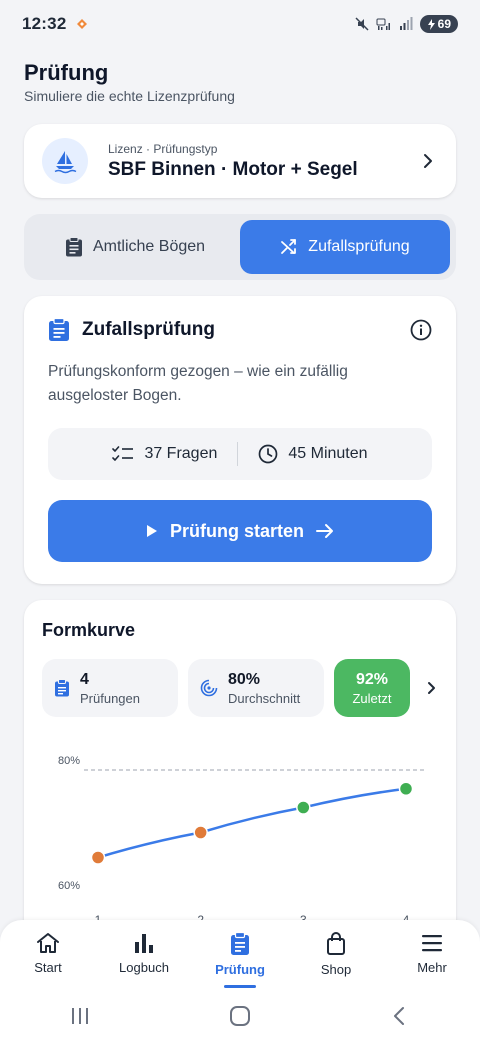  Describe the element at coordinates (84, 679) in the screenshot. I see `stat-exams-value: 4` at that location.